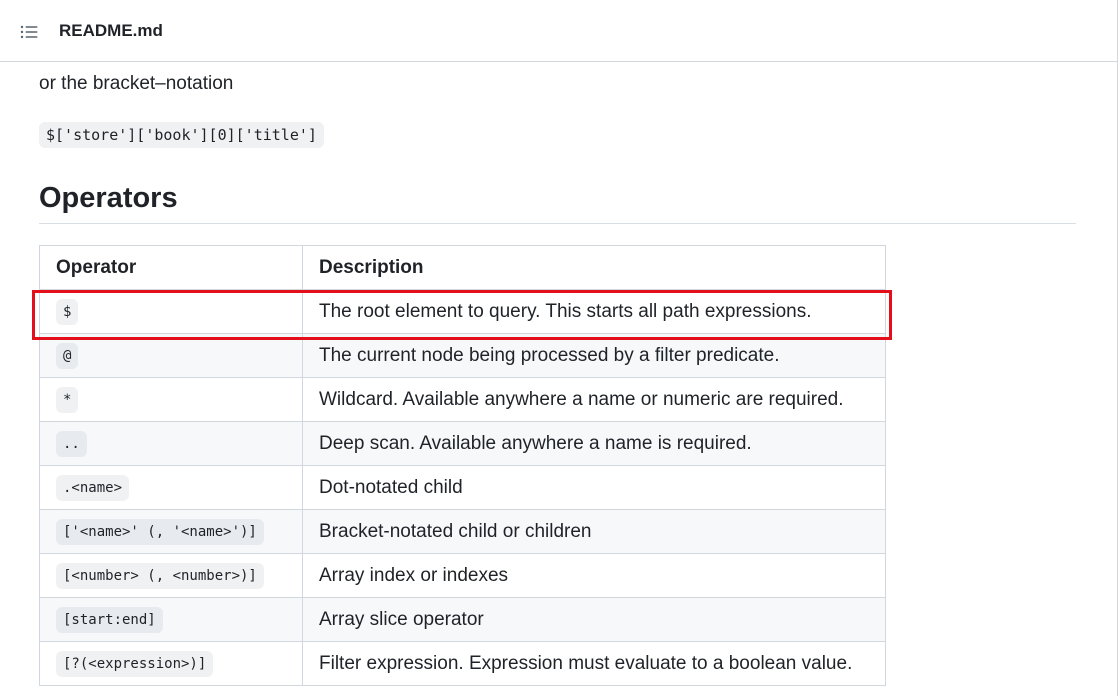 The image size is (1120, 696). I want to click on operators-heading: Operators, so click(557, 202).